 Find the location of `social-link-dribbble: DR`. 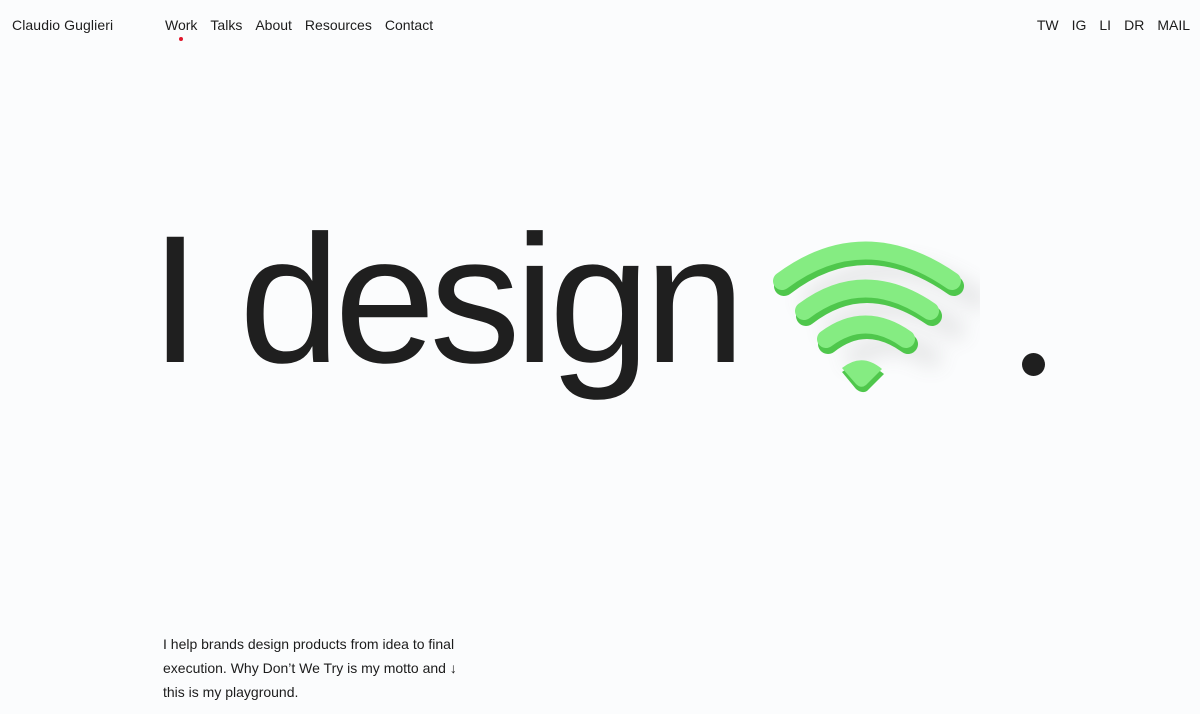

social-link-dribbble: DR is located at coordinates (1134, 25).